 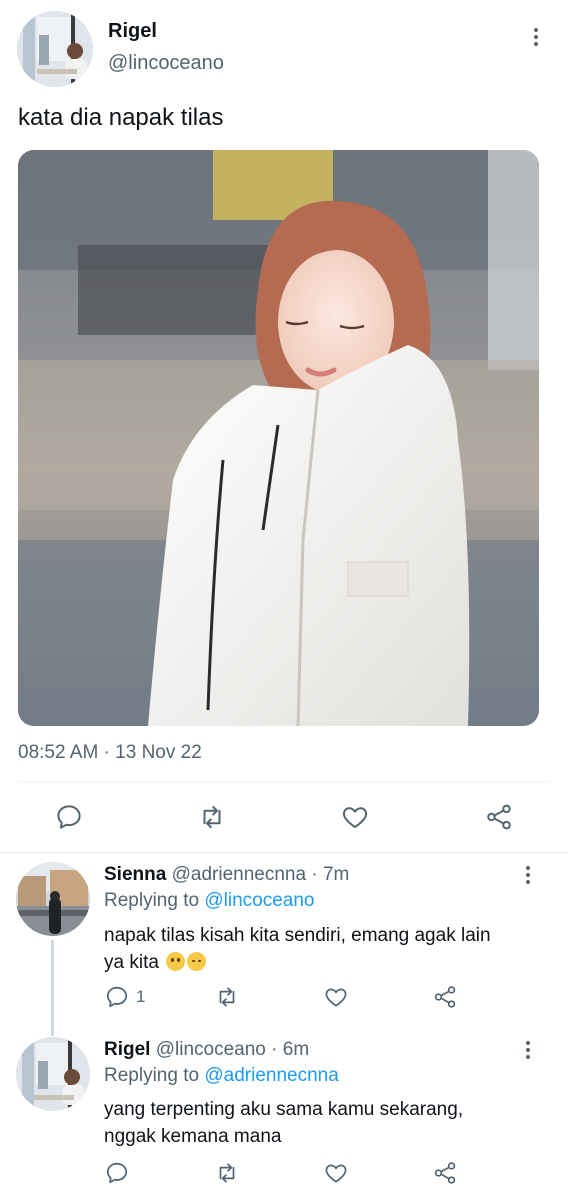 I want to click on reply-header: Sienna @adriennecnna · 7m, so click(x=226, y=875).